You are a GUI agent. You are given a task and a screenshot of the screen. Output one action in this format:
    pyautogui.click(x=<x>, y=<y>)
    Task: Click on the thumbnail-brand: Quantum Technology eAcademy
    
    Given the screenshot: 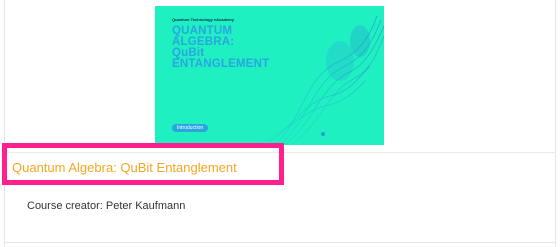 What is the action you would take?
    pyautogui.click(x=203, y=19)
    